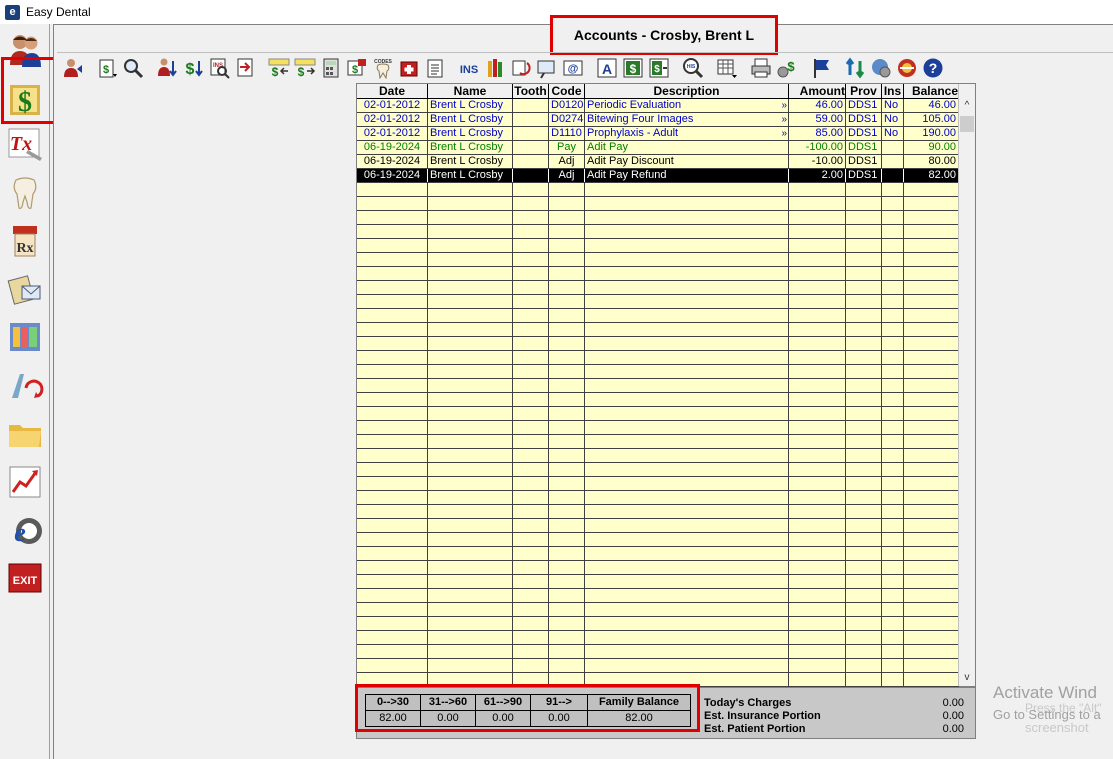  Describe the element at coordinates (245, 68) in the screenshot. I see `claim-button` at that location.